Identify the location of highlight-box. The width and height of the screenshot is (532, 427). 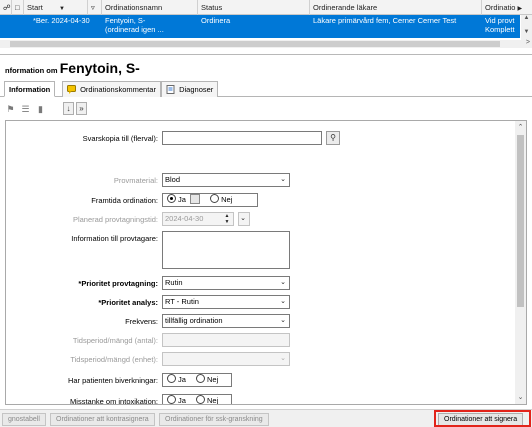
(482, 418).